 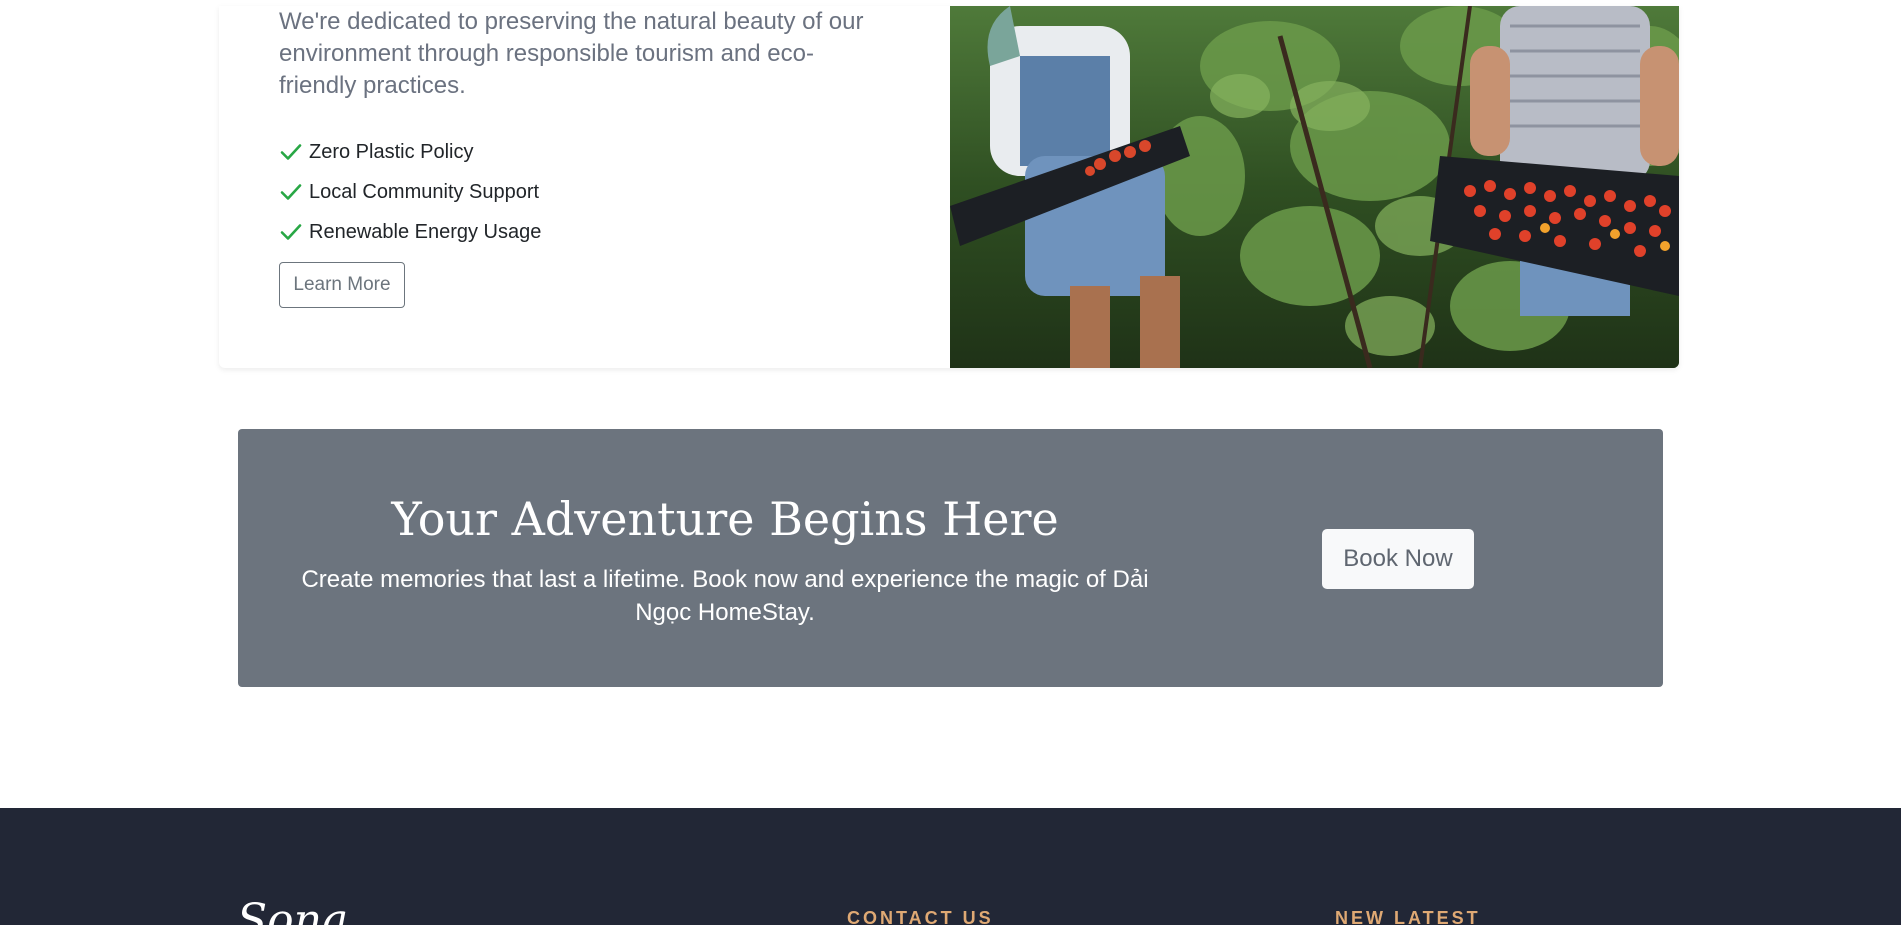 What do you see at coordinates (292, 921) in the screenshot?
I see `footer-logo: Sona` at bounding box center [292, 921].